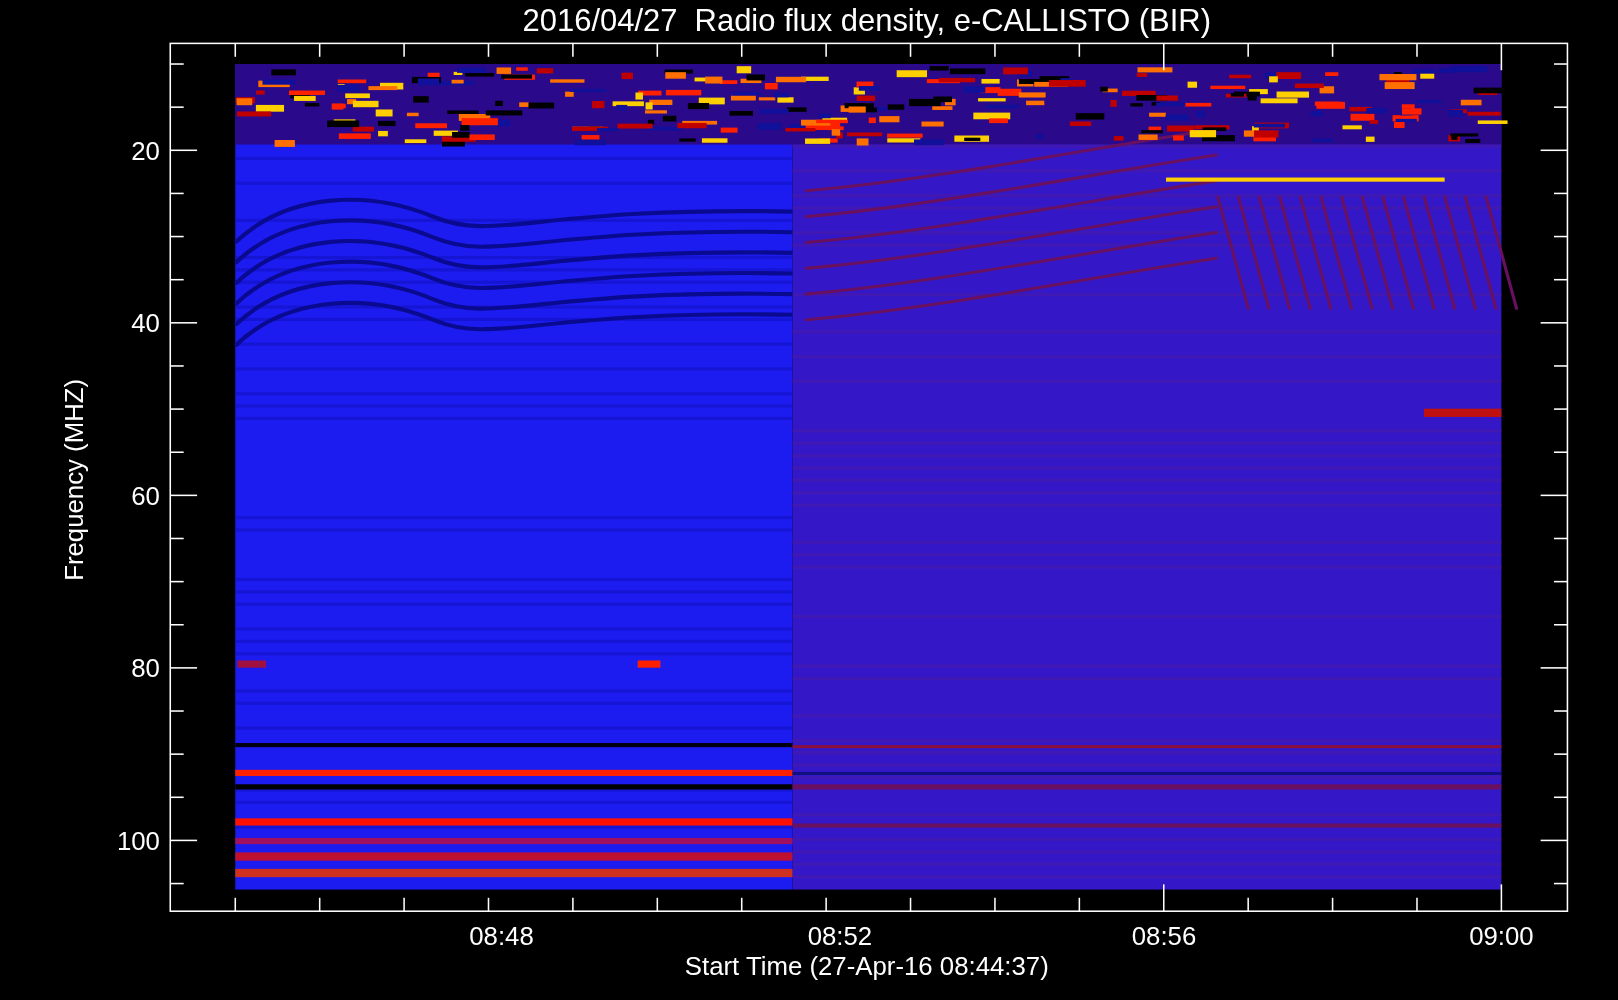 The height and width of the screenshot is (1000, 1618). I want to click on y-tick-label: 100, so click(138, 841).